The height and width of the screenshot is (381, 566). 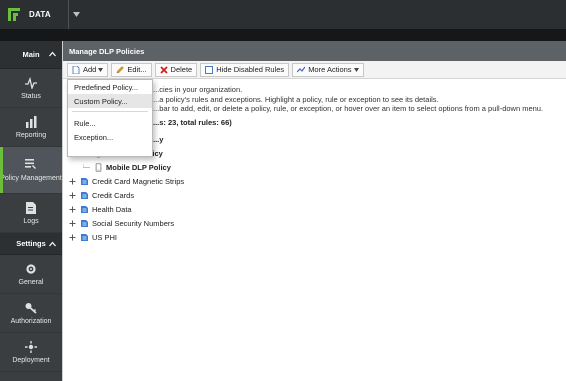 I want to click on sidebar-item-policy-management: Policy Management, so click(x=31, y=170).